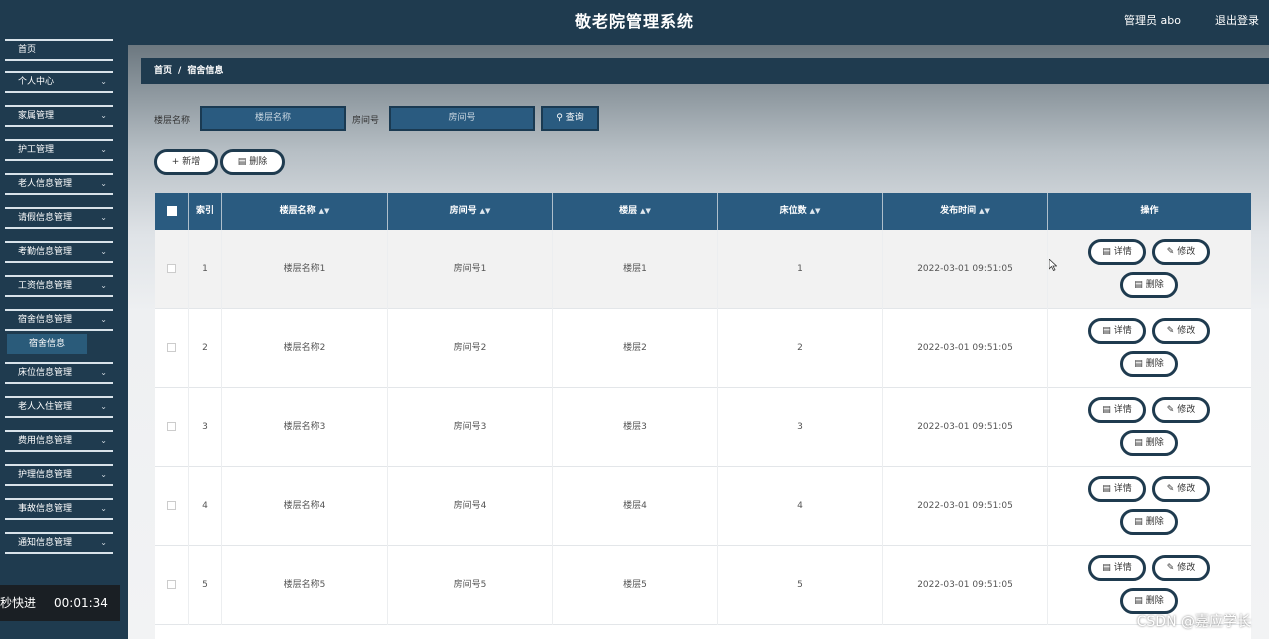 The width and height of the screenshot is (1269, 639). What do you see at coordinates (635, 506) in the screenshot?
I see `table-cell: 楼层4` at bounding box center [635, 506].